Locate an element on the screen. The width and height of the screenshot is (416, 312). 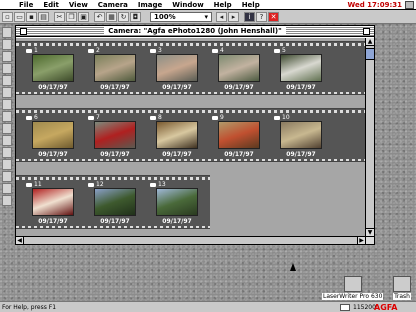
vertical-scroll-thumb is located at coordinates (370, 54).